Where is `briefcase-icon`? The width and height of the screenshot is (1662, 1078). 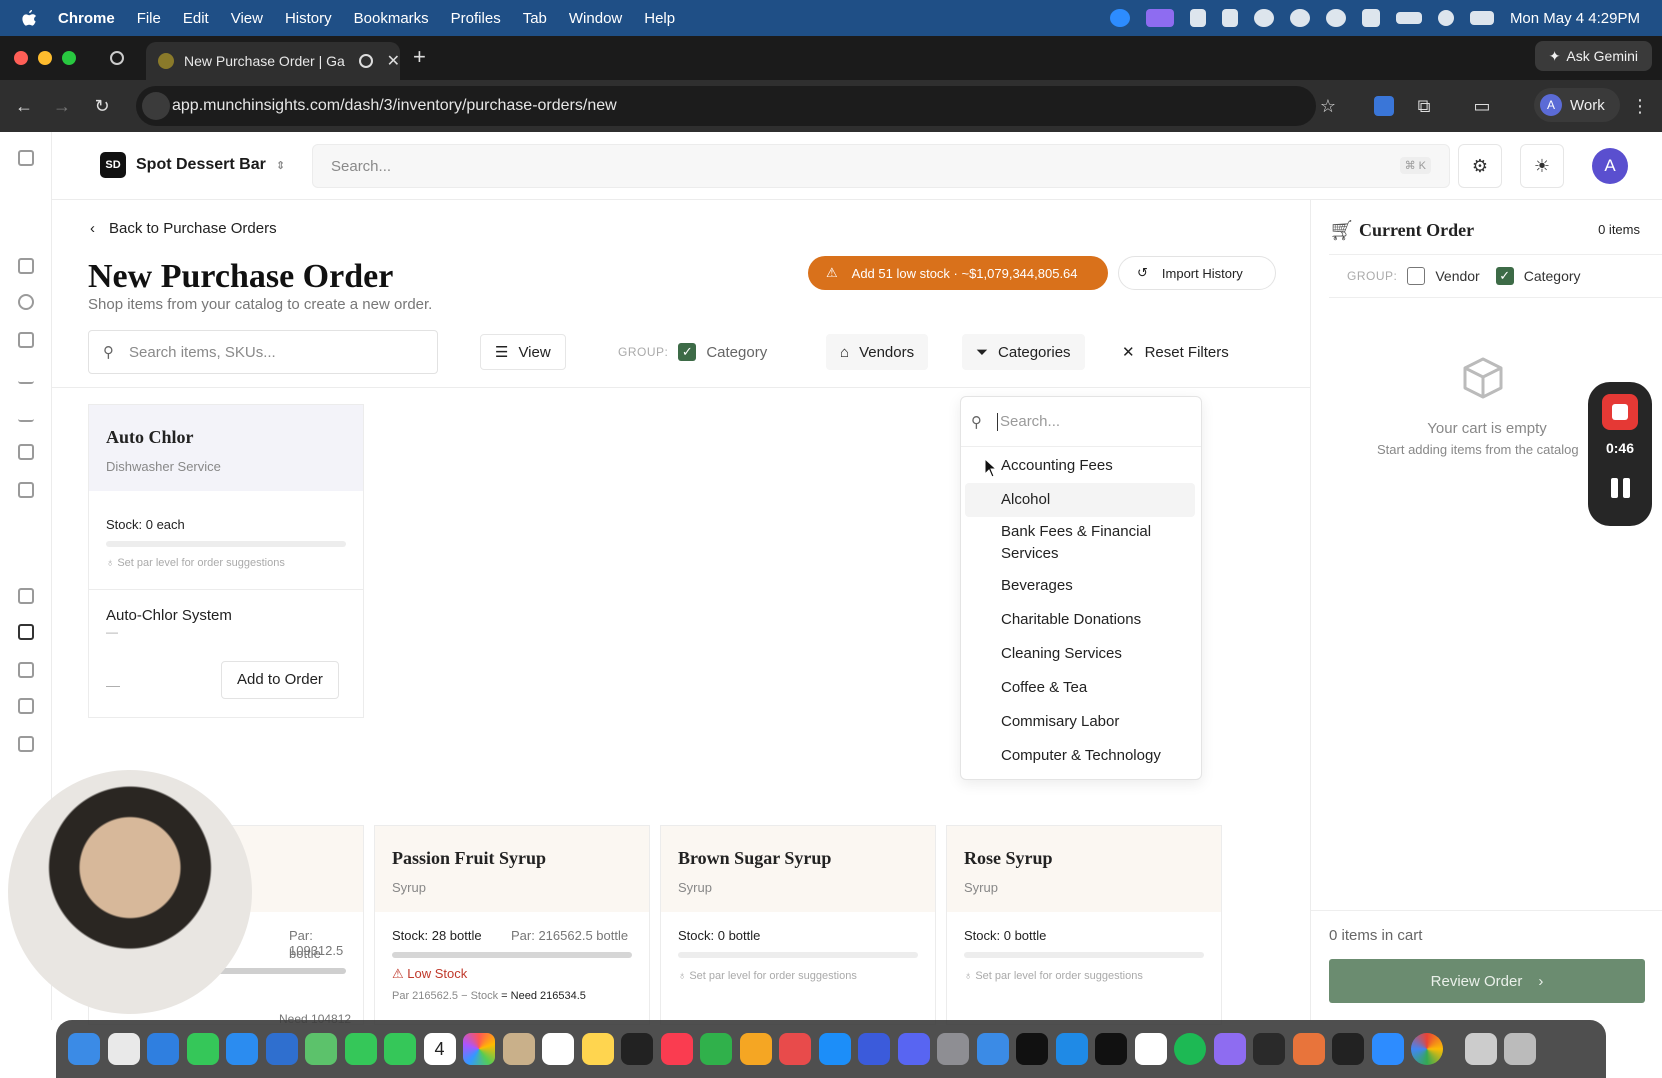 briefcase-icon is located at coordinates (26, 452).